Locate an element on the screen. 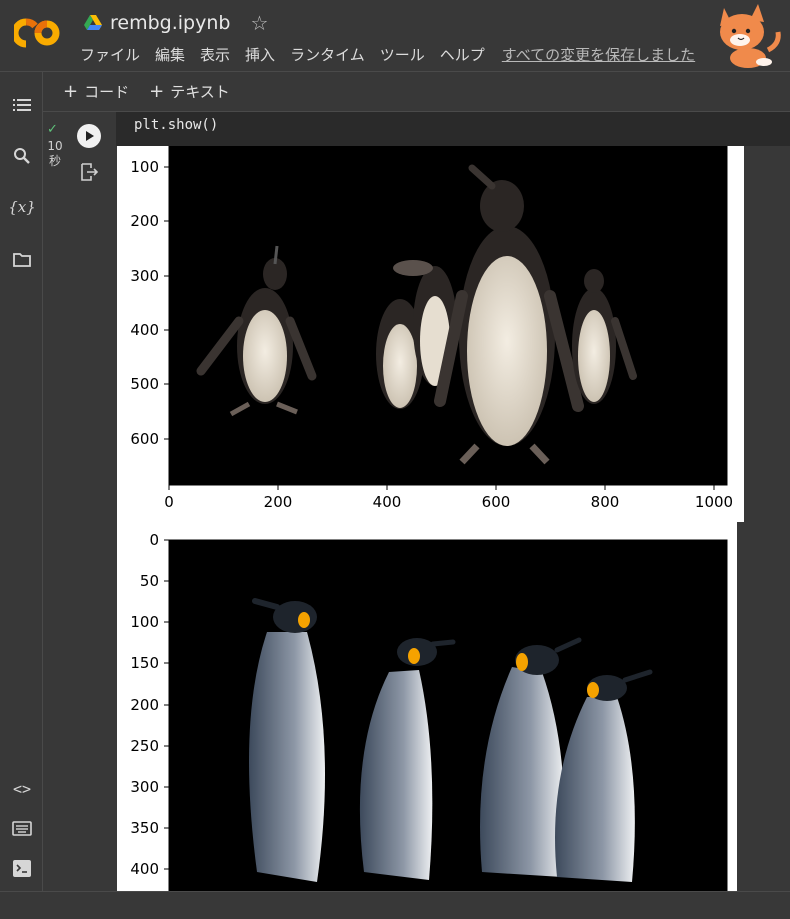 This screenshot has height=919, width=790. star-icon: ☆ is located at coordinates (259, 23).